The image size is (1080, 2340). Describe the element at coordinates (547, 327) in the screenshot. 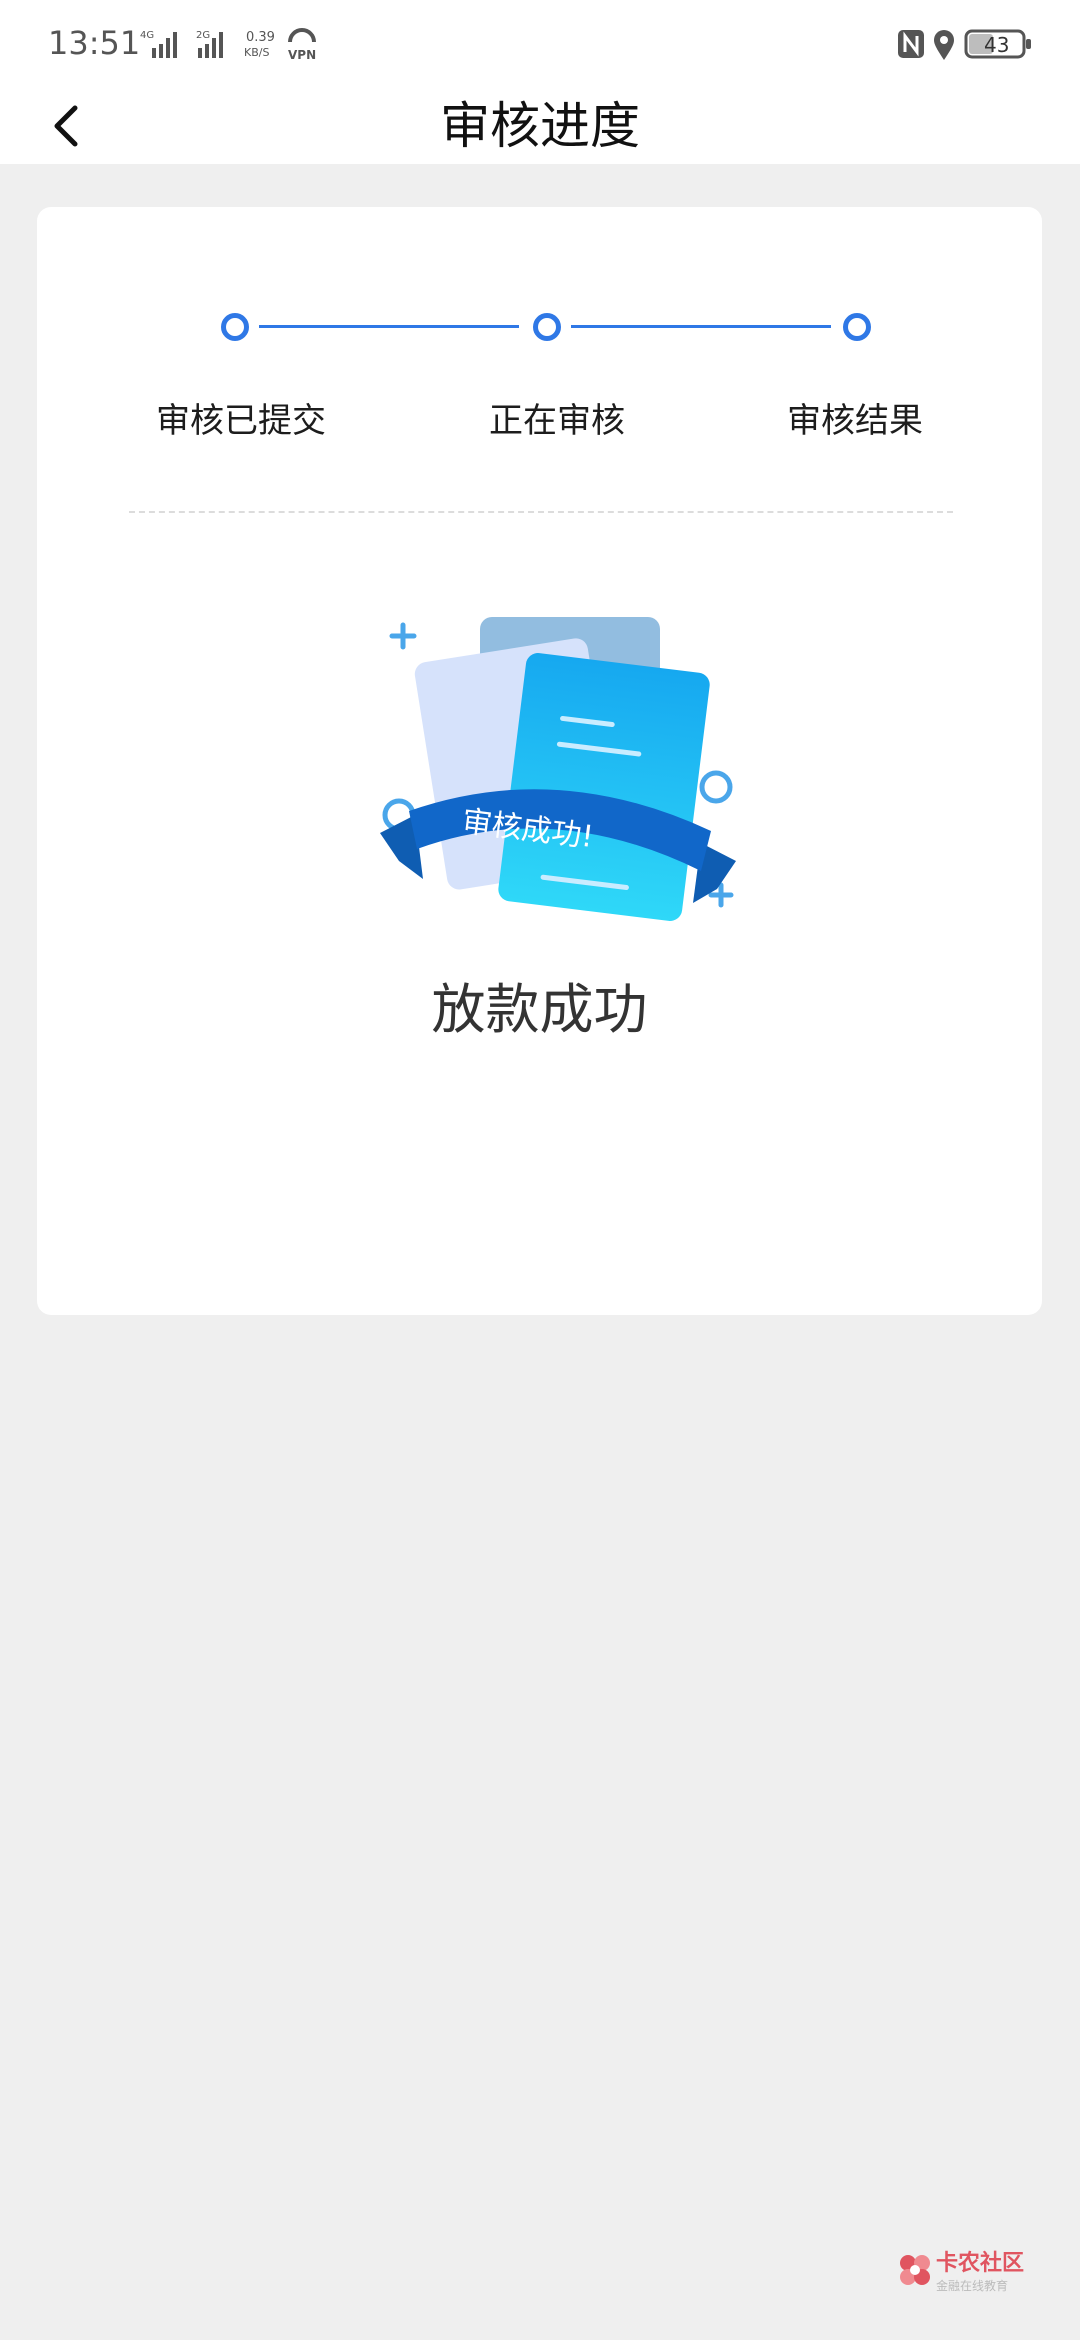

I see `step-dot-reviewing` at that location.